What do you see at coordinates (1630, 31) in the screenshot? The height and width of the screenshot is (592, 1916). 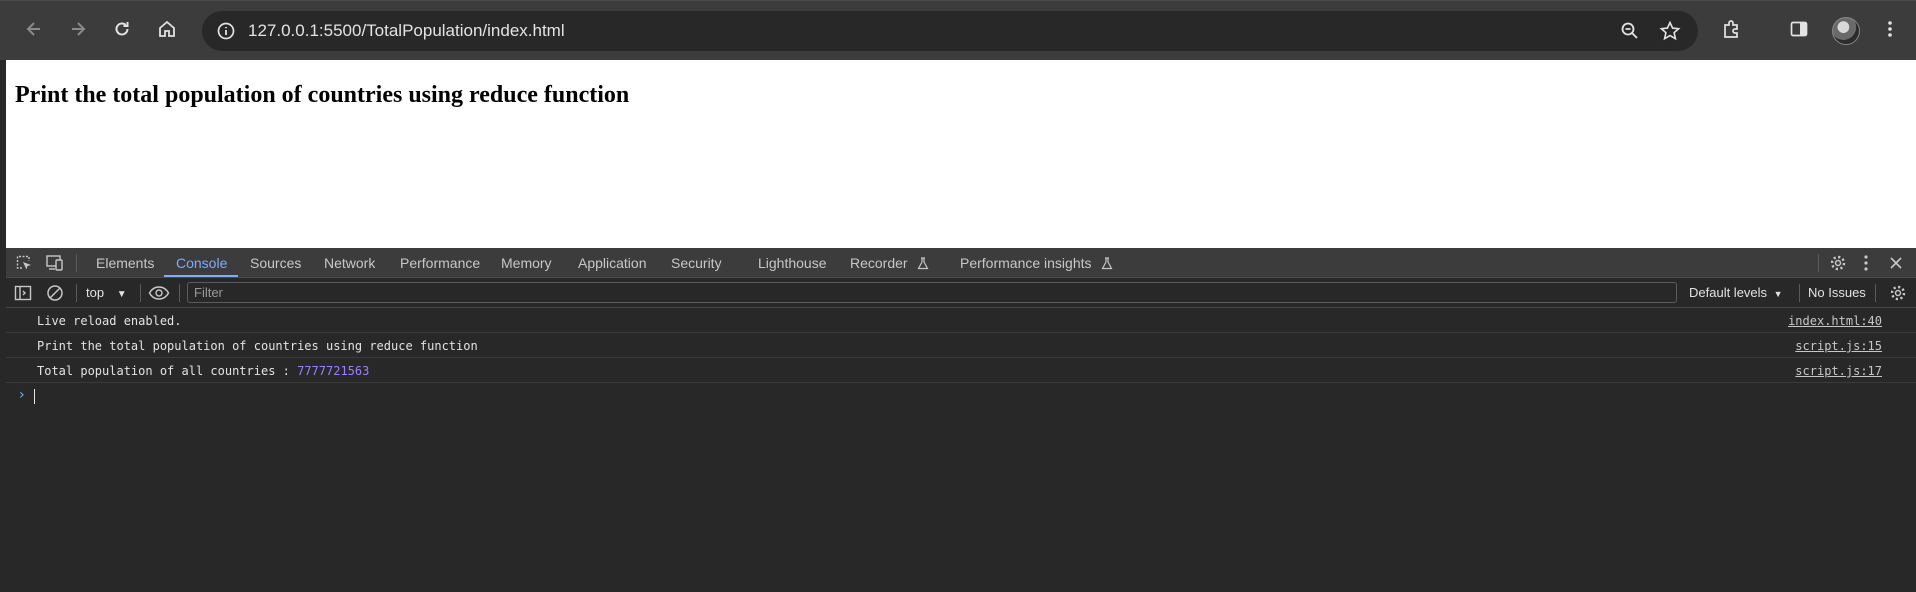 I see `zoom-icon` at bounding box center [1630, 31].